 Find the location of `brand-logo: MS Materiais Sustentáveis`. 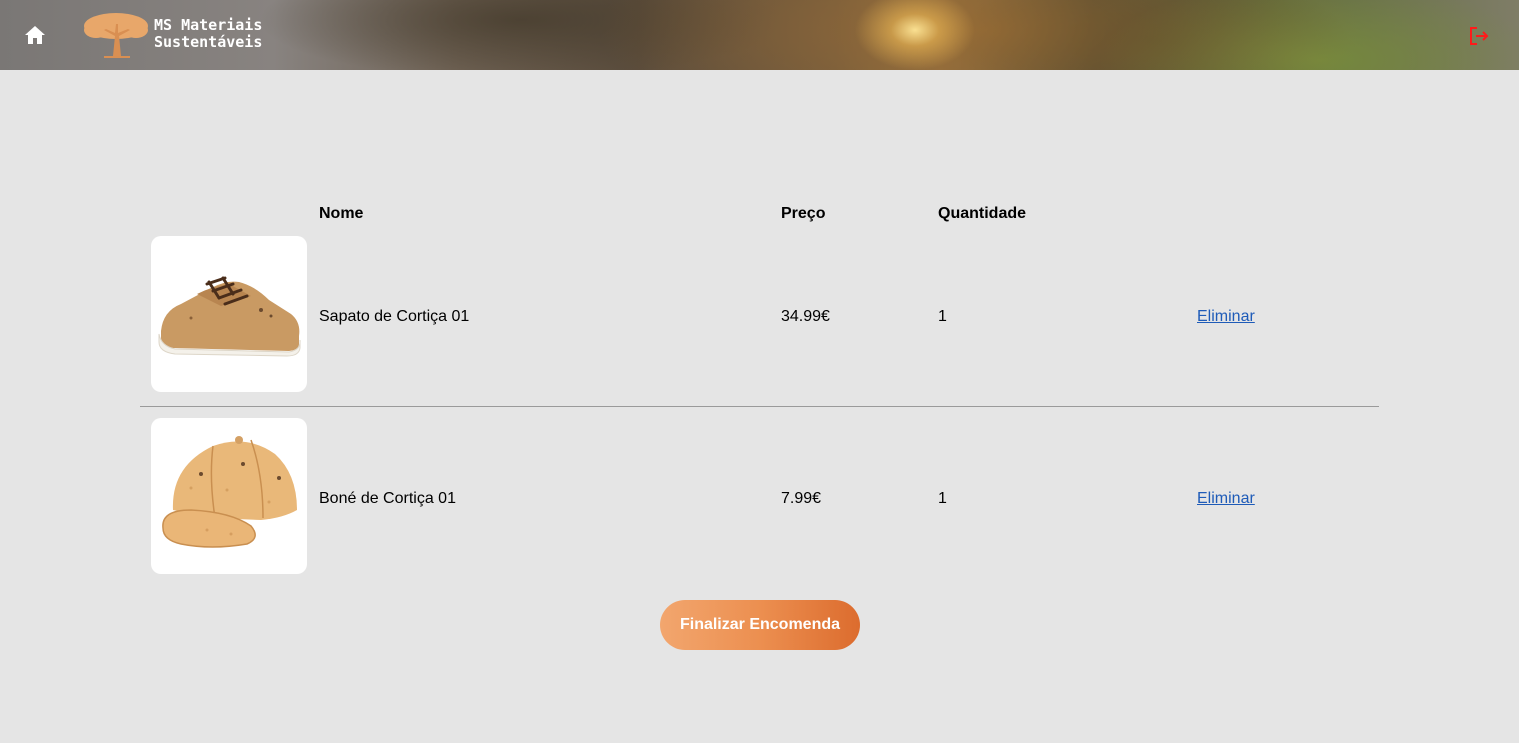

brand-logo: MS Materiais Sustentáveis is located at coordinates (172, 34).